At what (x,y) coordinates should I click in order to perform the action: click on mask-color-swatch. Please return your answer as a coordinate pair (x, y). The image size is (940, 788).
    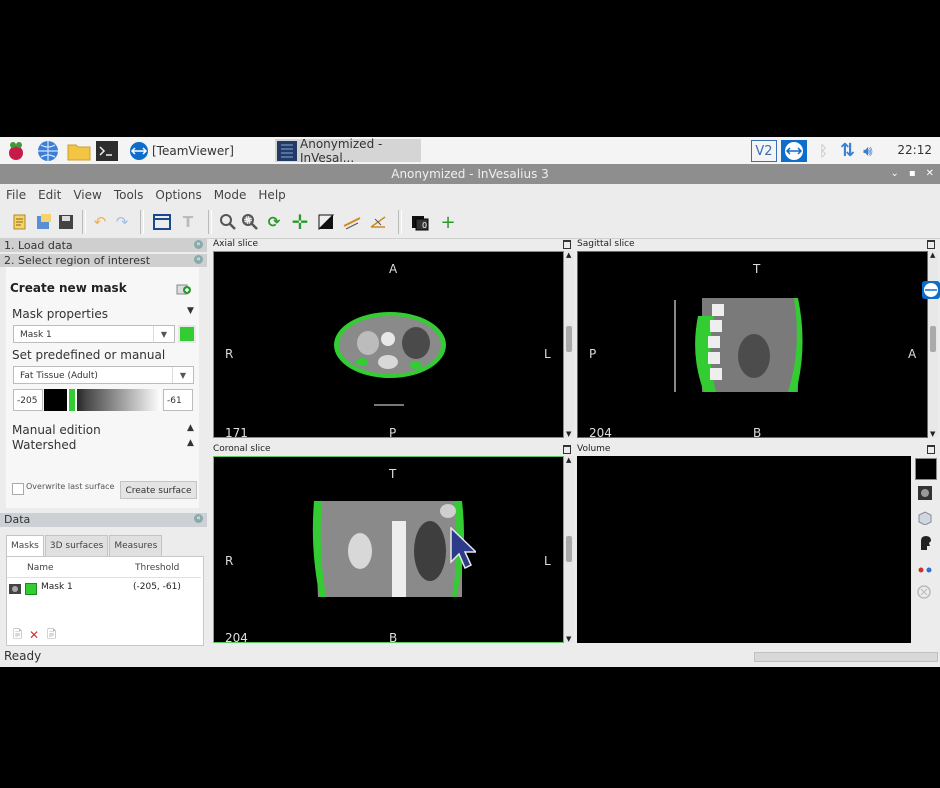
    Looking at the image, I should click on (187, 334).